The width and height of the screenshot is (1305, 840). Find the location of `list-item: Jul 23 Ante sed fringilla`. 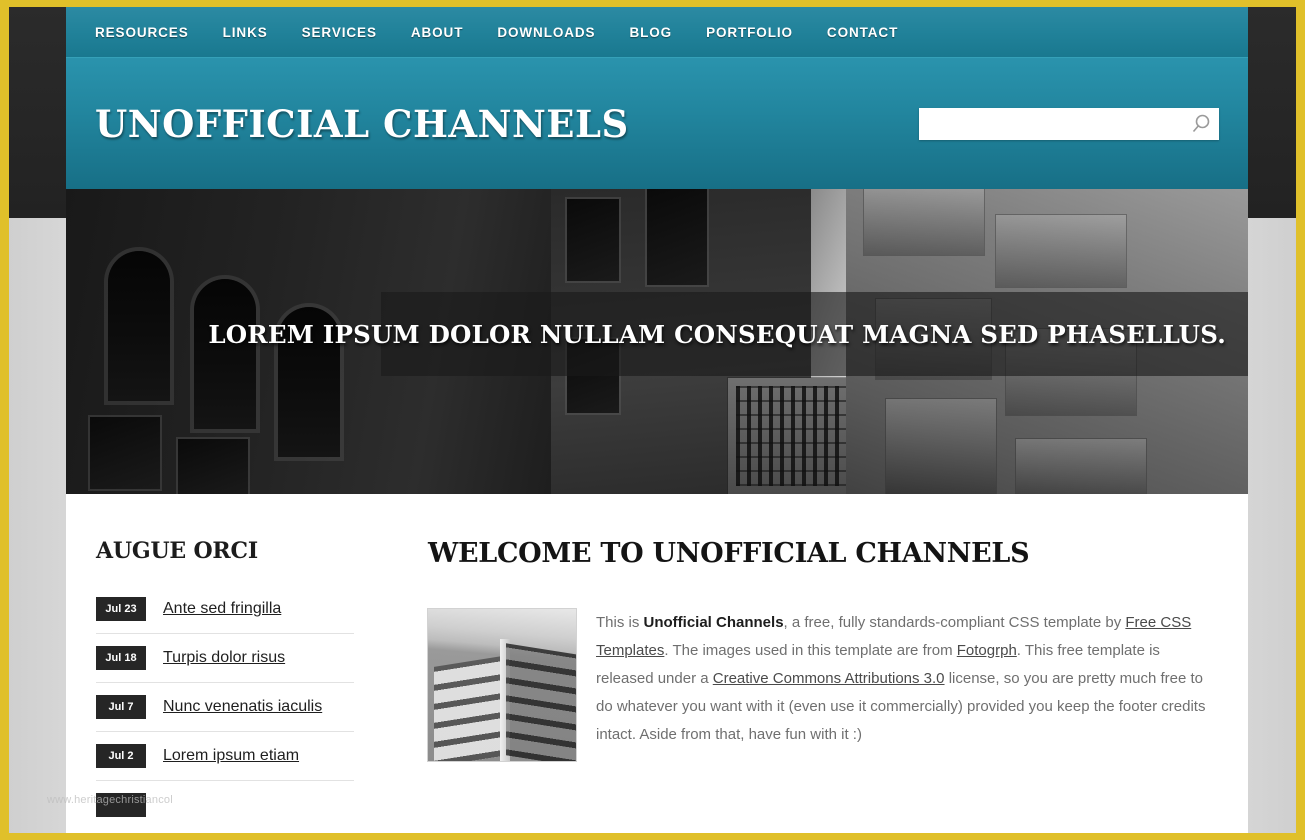

list-item: Jul 23 Ante sed fringilla is located at coordinates (225, 615).